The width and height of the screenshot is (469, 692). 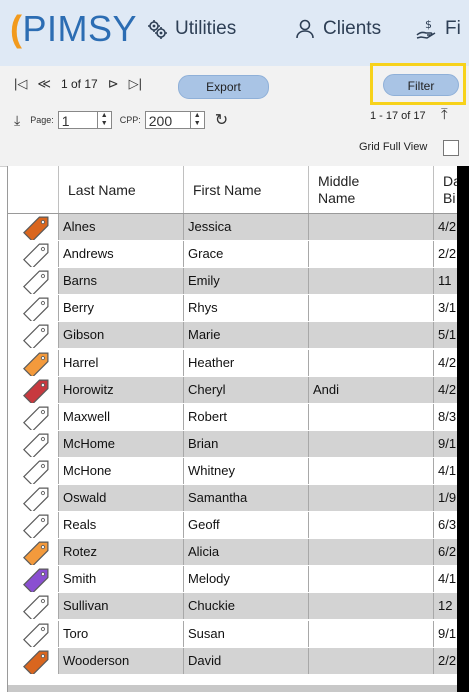 I want to click on nav-utilities: Utilities, so click(x=190, y=29).